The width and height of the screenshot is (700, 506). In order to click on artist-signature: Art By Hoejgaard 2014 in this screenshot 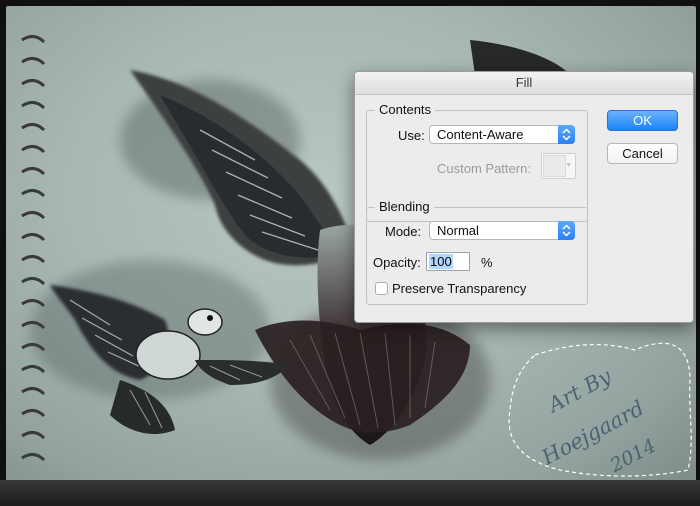, I will do `click(598, 421)`.